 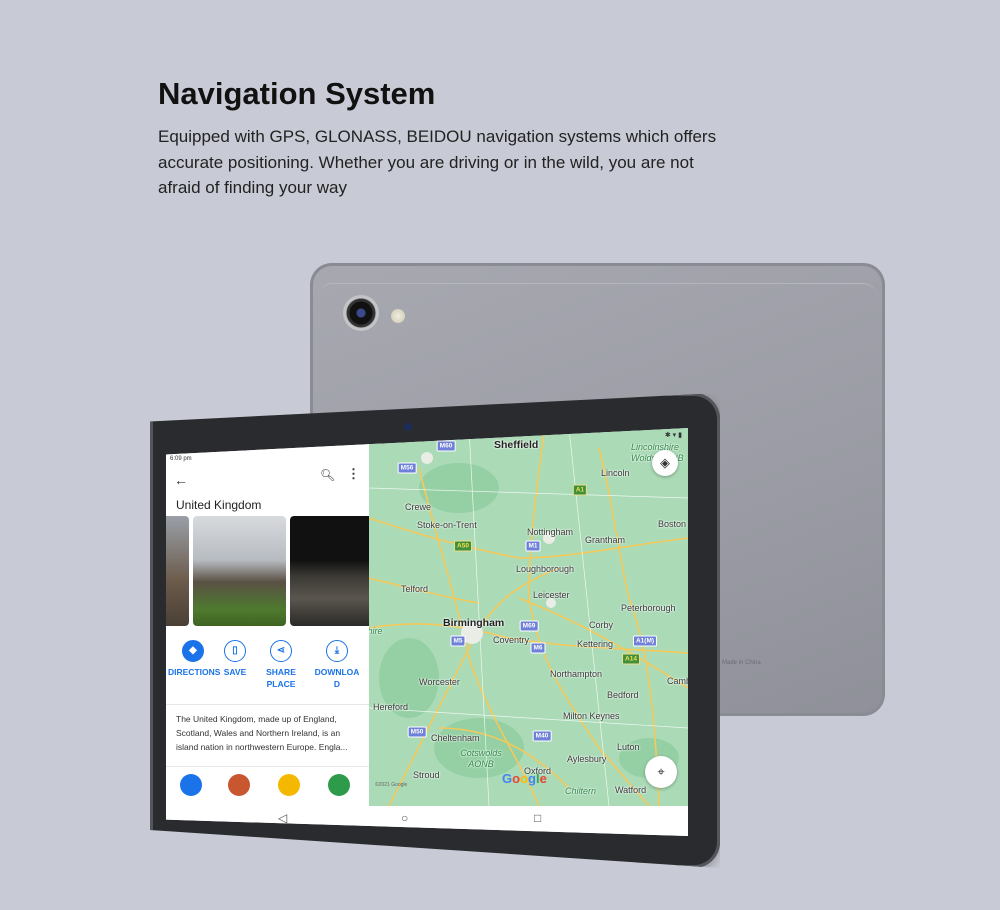 What do you see at coordinates (580, 490) in the screenshot?
I see `road-shield: A1` at bounding box center [580, 490].